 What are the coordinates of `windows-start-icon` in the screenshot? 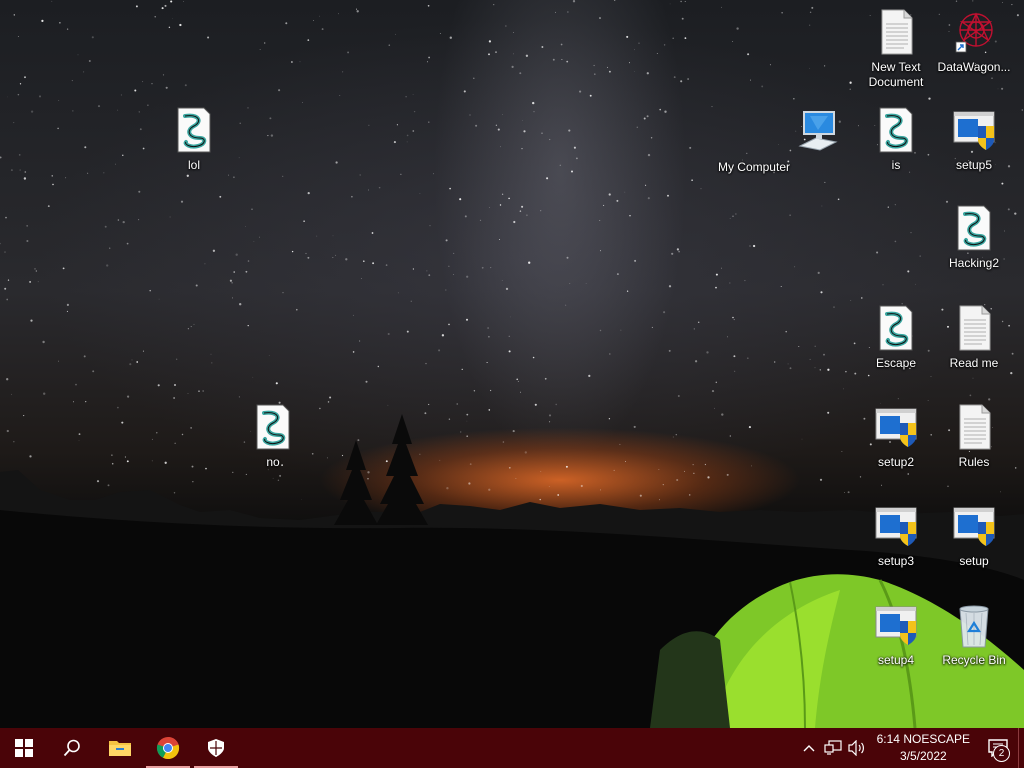 It's located at (24, 748).